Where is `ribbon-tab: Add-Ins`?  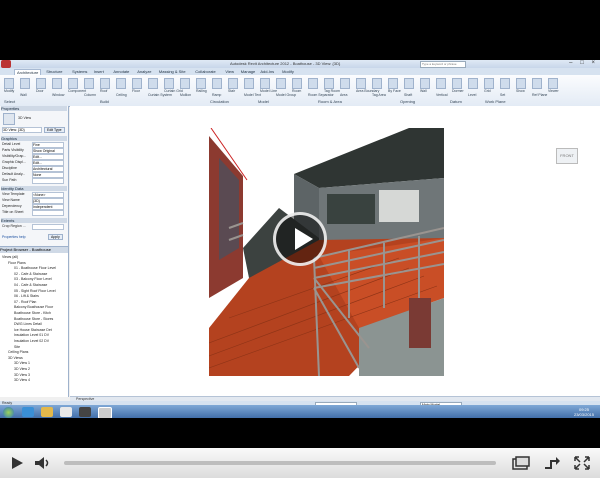
ribbon-tab: Add-Ins is located at coordinates (267, 71).